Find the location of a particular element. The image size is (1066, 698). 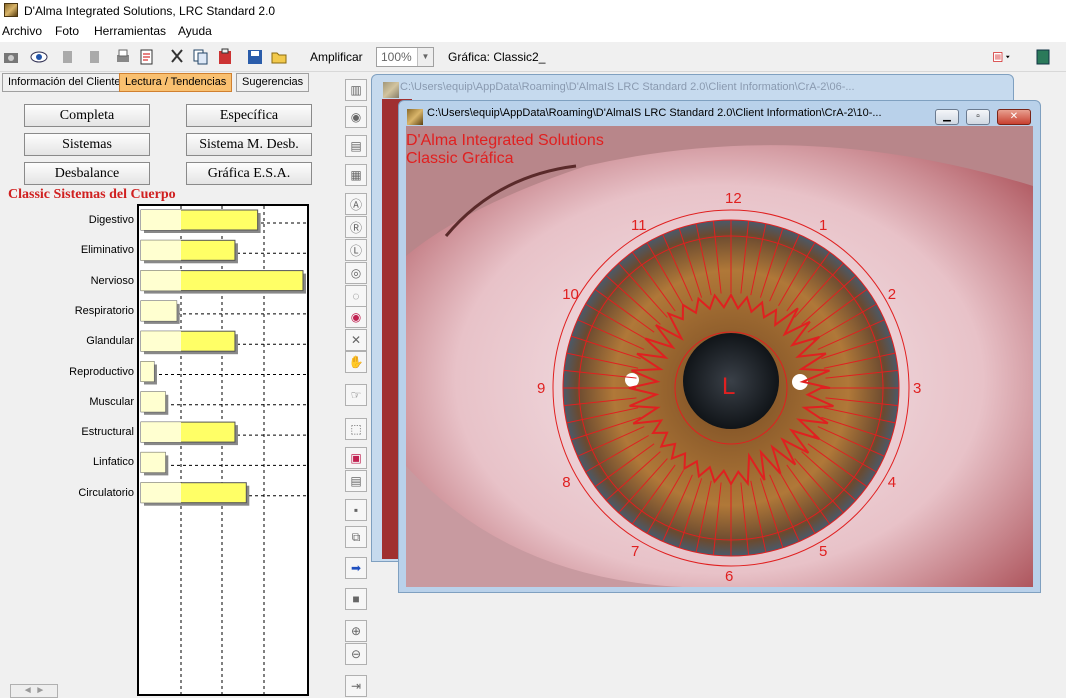

pink-icon: ▣ is located at coordinates (356, 458).